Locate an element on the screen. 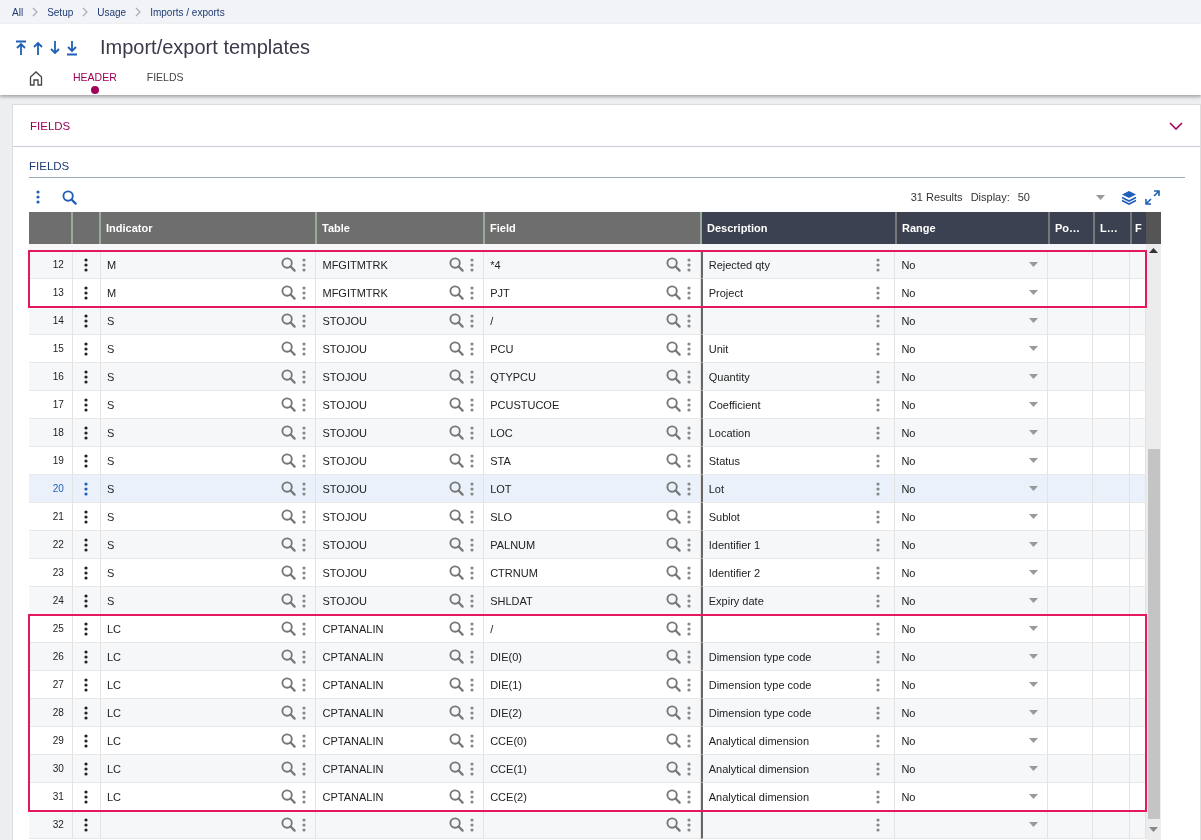 The image size is (1201, 840). table-row: 20 S STOJOU LOT Lot No is located at coordinates (587, 489).